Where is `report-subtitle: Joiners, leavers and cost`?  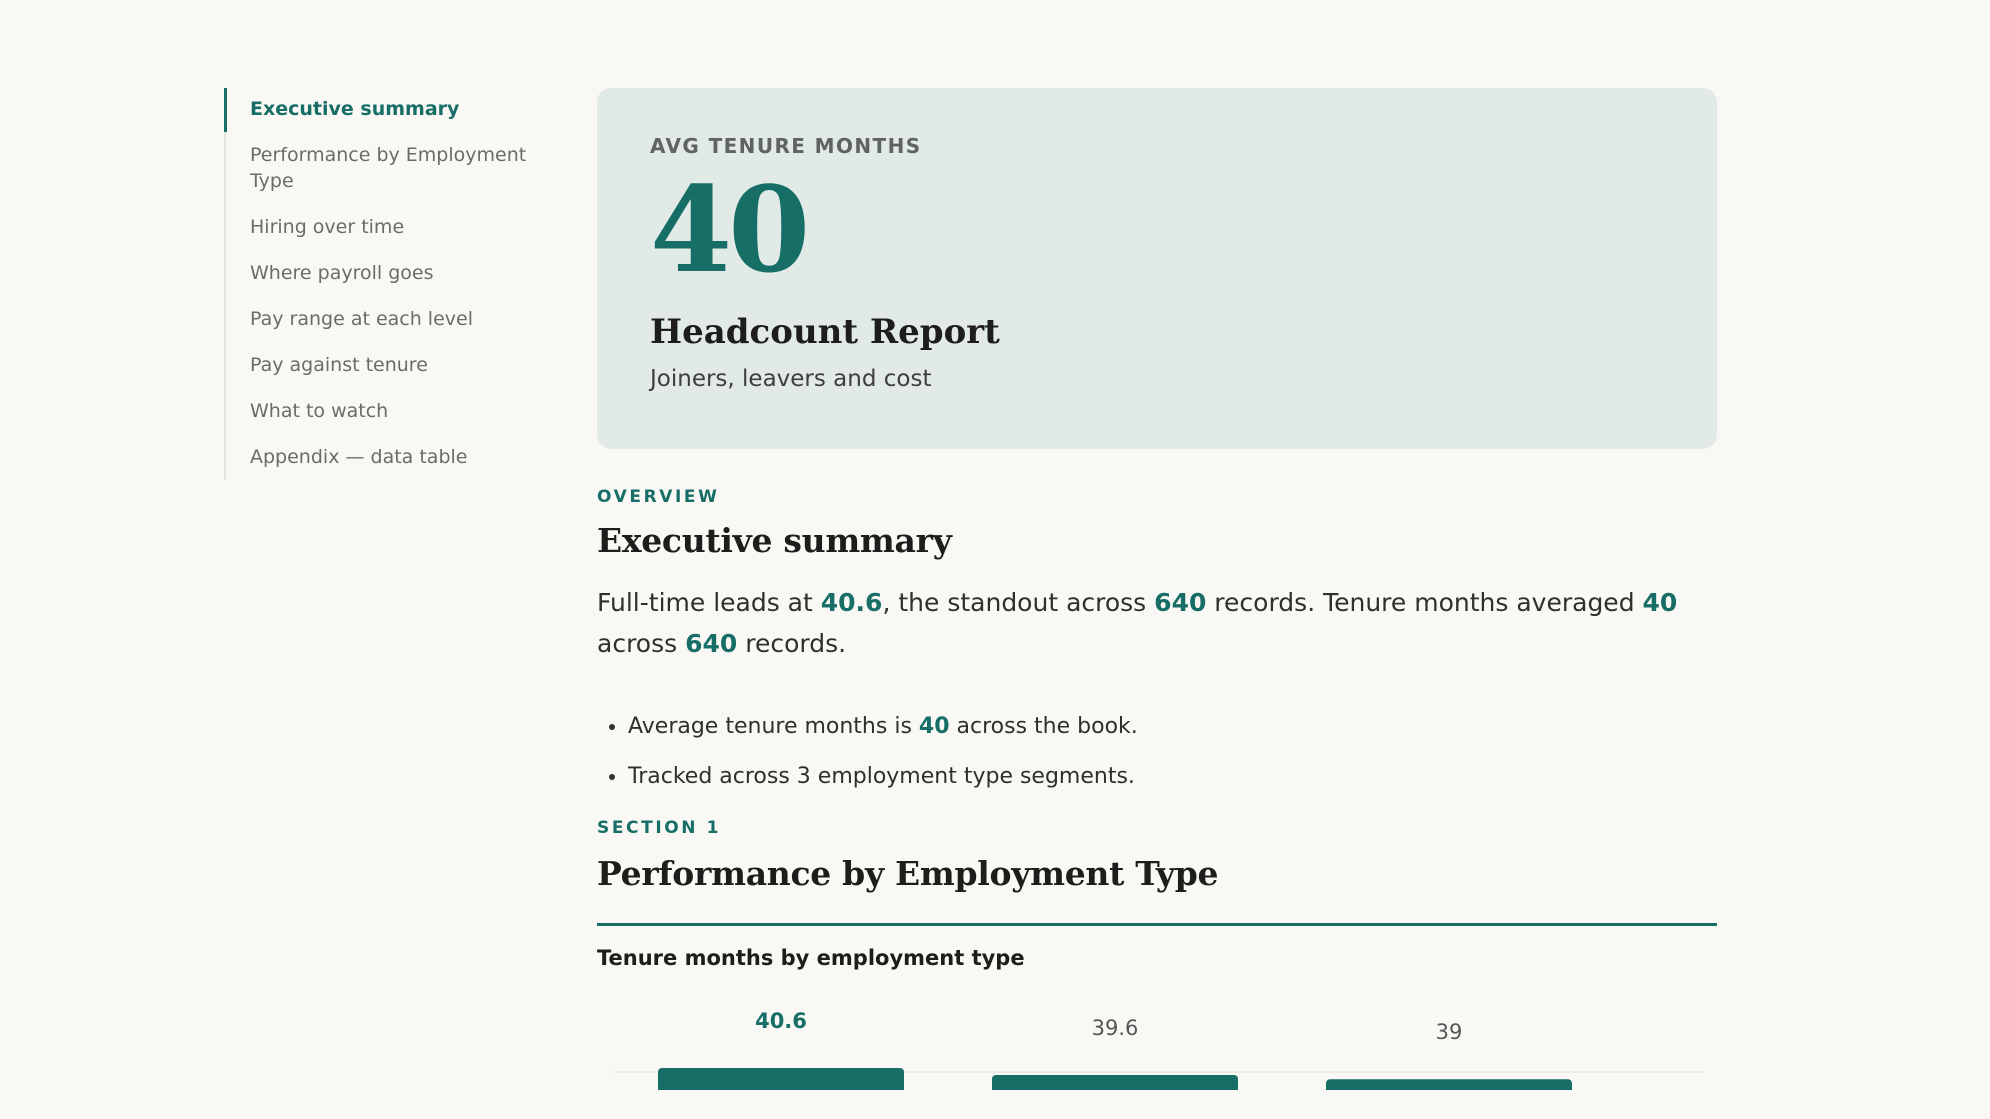 report-subtitle: Joiners, leavers and cost is located at coordinates (791, 379).